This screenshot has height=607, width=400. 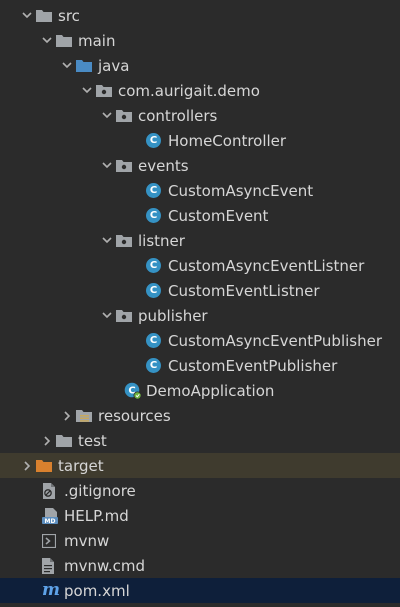 I want to click on svg-text: MD, so click(x=50, y=521).